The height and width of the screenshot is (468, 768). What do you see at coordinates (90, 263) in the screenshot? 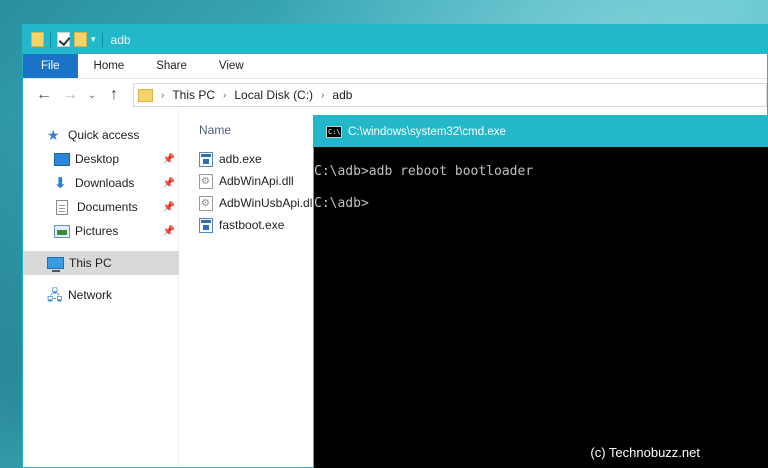
I see `sidebar-item-label: This PC` at bounding box center [90, 263].